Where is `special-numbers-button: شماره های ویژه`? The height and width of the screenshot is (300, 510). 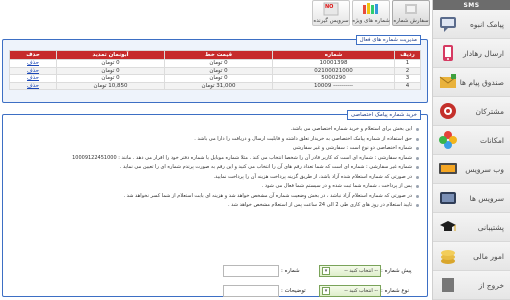
special-numbers-button: شماره های ویژه is located at coordinates (371, 13).